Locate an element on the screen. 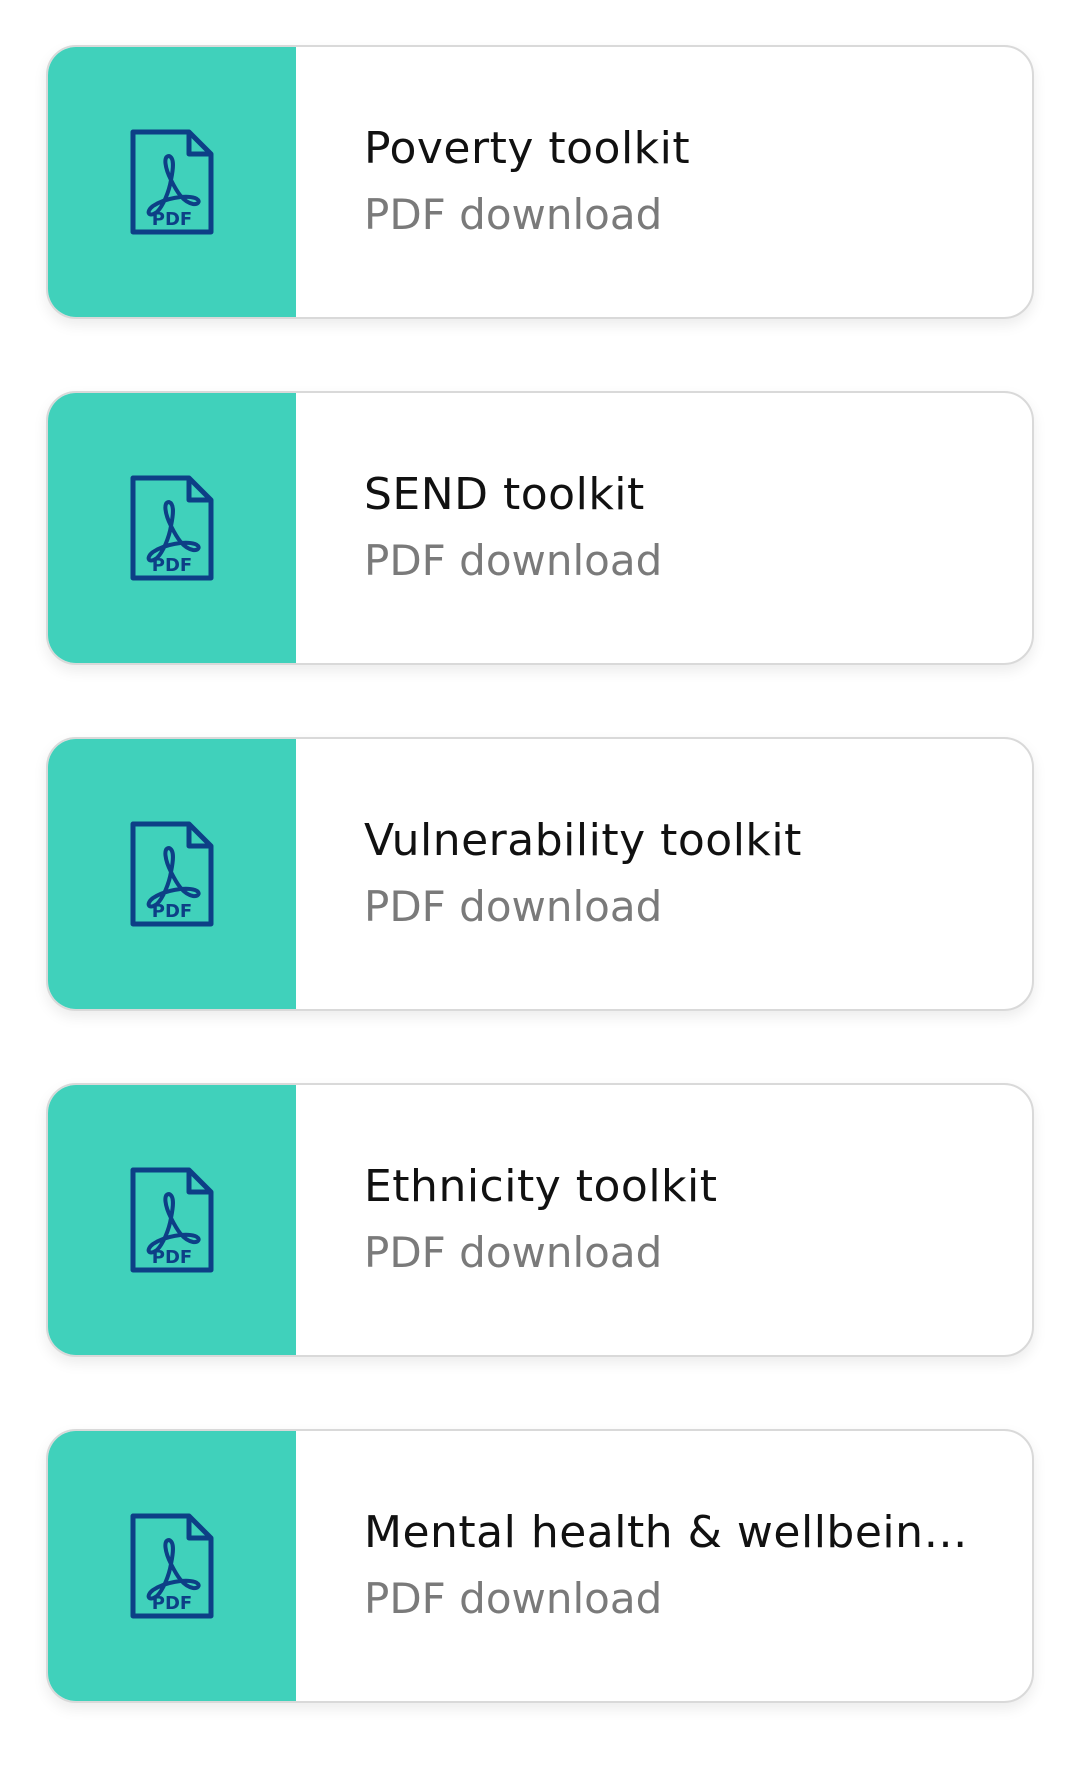  download-card-poverty-toolkit: PDF Poverty toolkit PDF download is located at coordinates (540, 182).